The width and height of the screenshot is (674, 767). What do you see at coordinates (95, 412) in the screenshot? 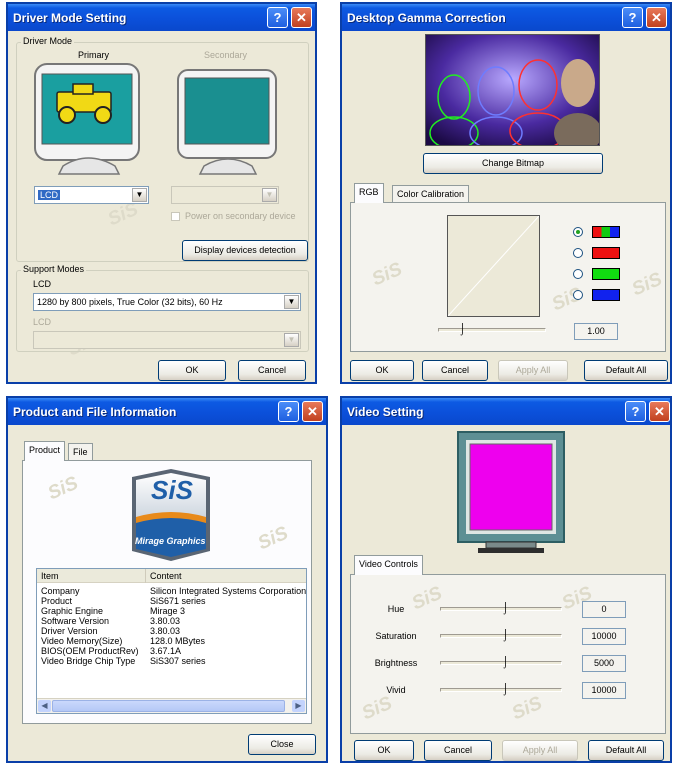
I see `product-info-title: Product and File Information` at bounding box center [95, 412].